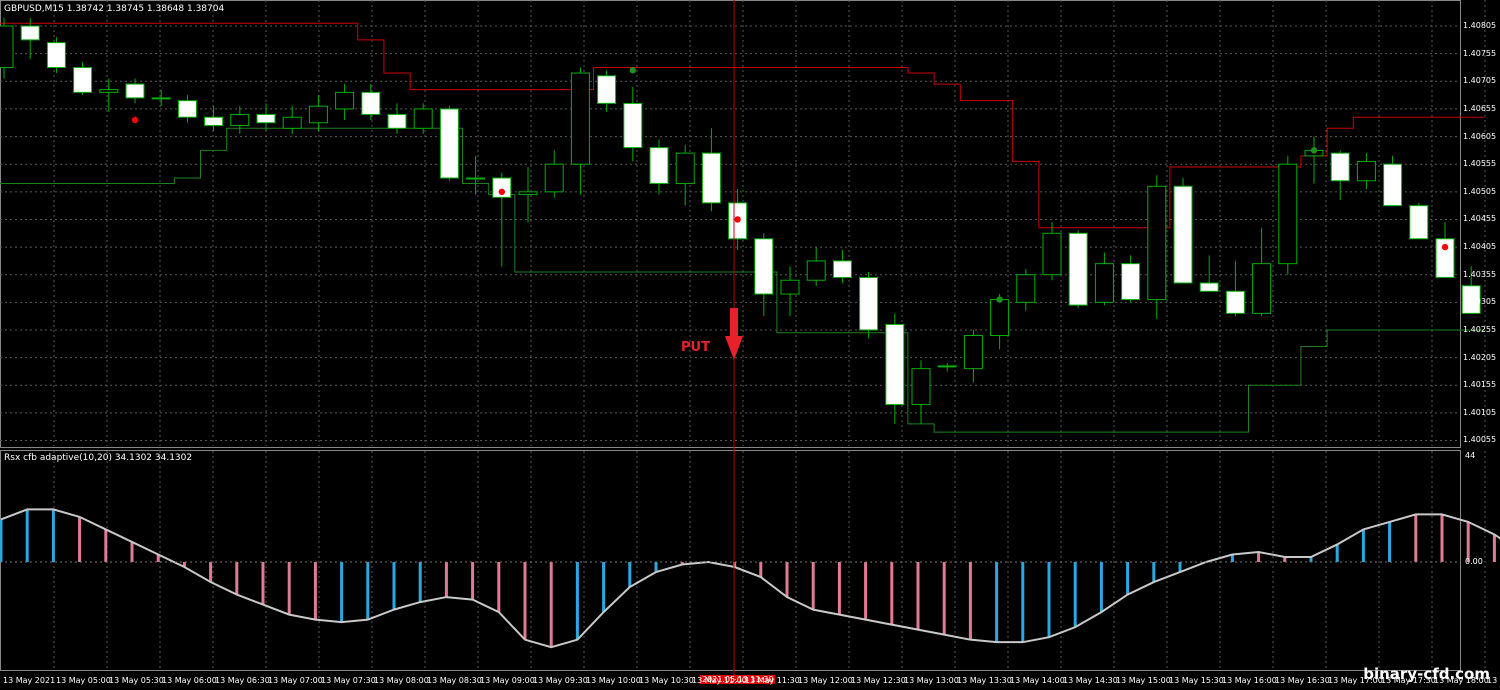 The image size is (1500, 690). Describe the element at coordinates (734, 323) in the screenshot. I see `put-arrow-shaft` at that location.